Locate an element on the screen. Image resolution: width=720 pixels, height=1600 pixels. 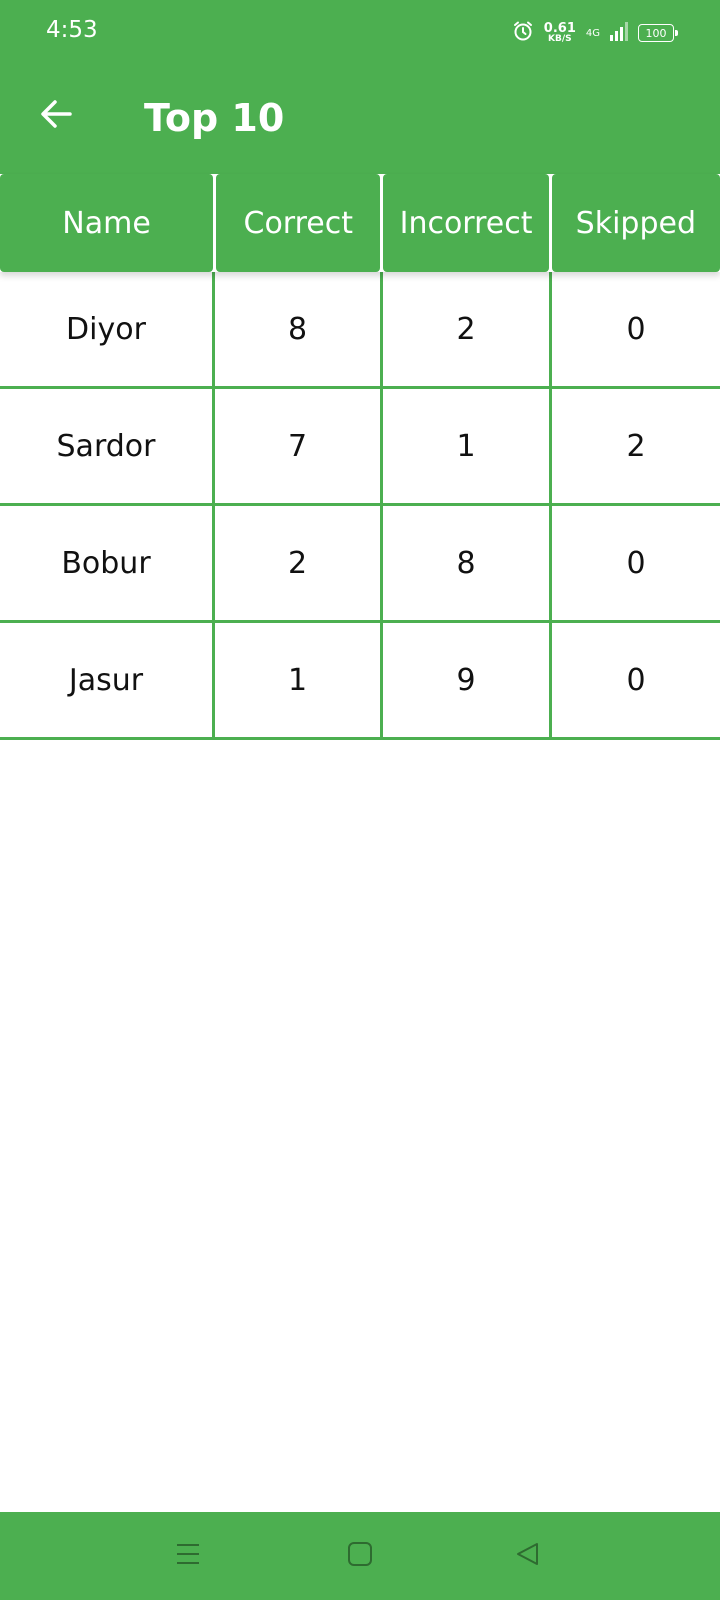
menu-icon is located at coordinates (188, 1556).